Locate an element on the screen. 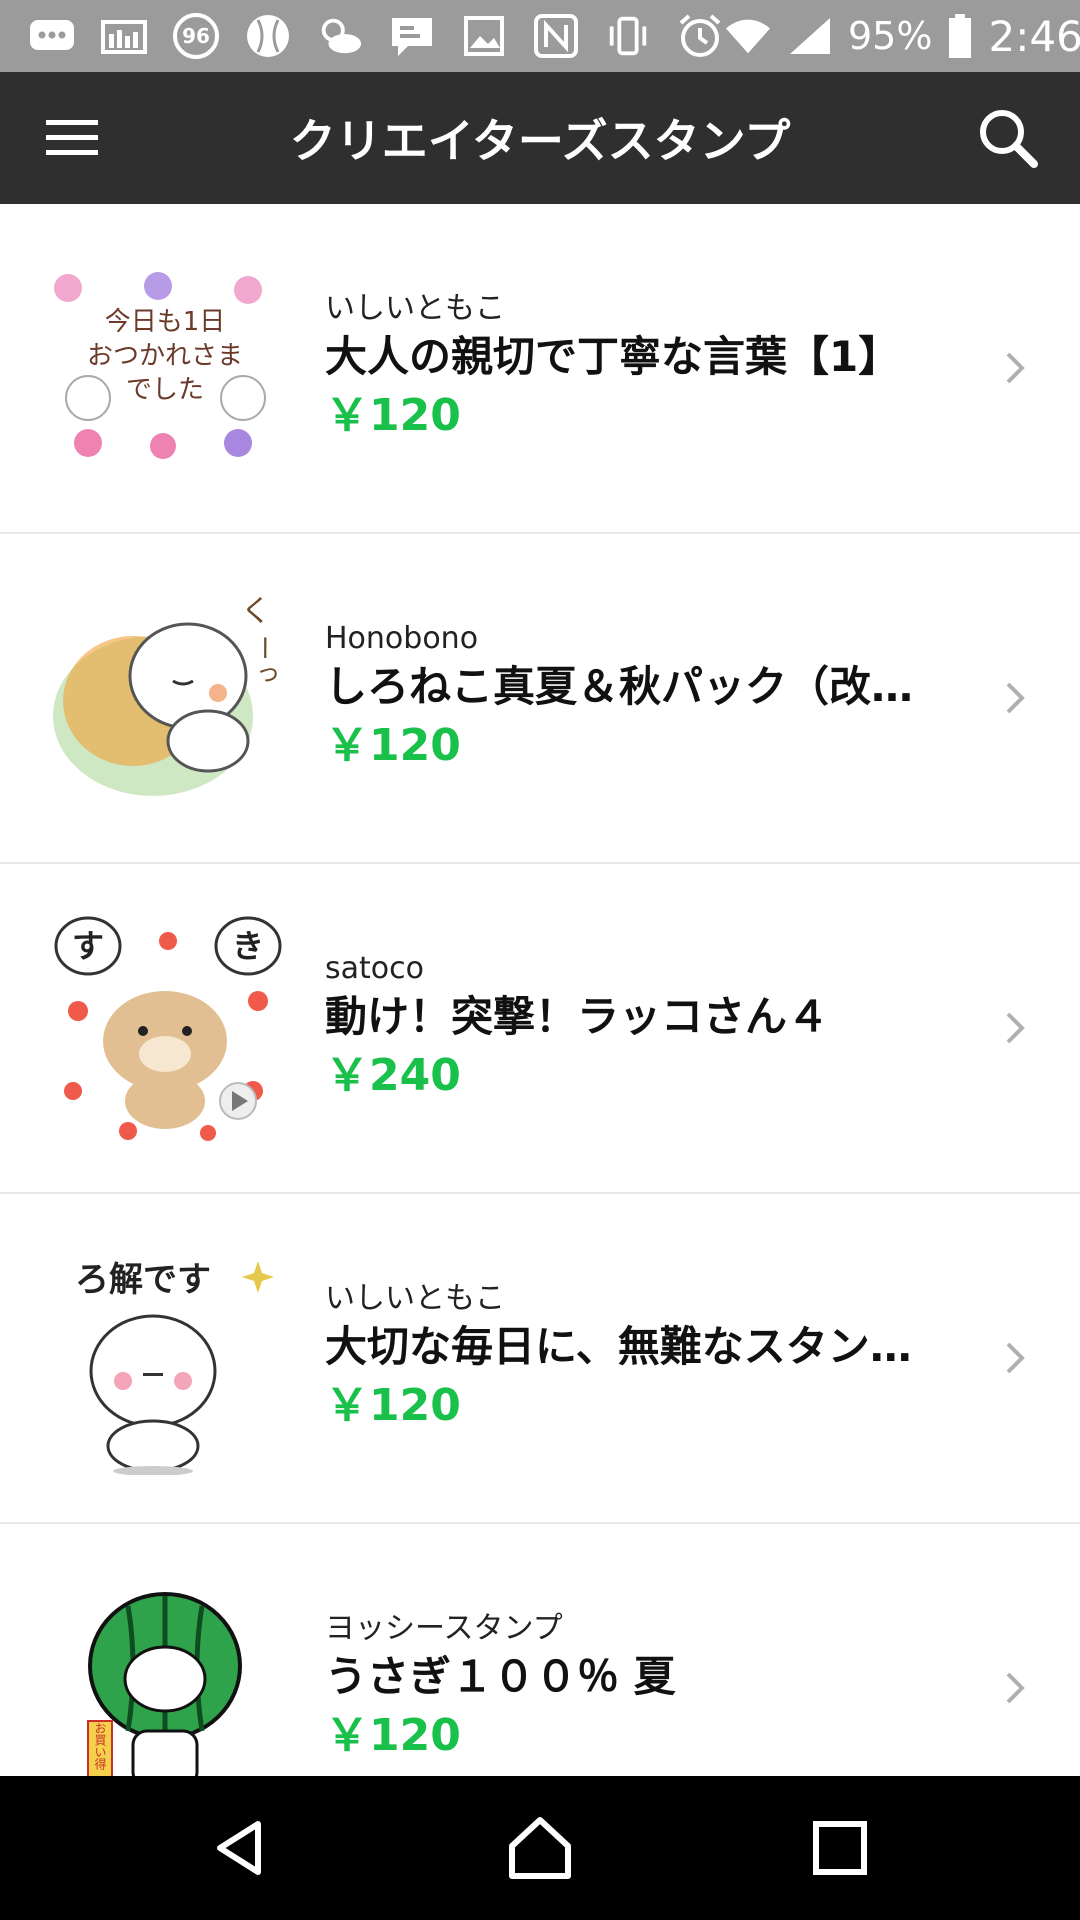  sticker-thumbnail: お買い得 is located at coordinates (165, 1673).